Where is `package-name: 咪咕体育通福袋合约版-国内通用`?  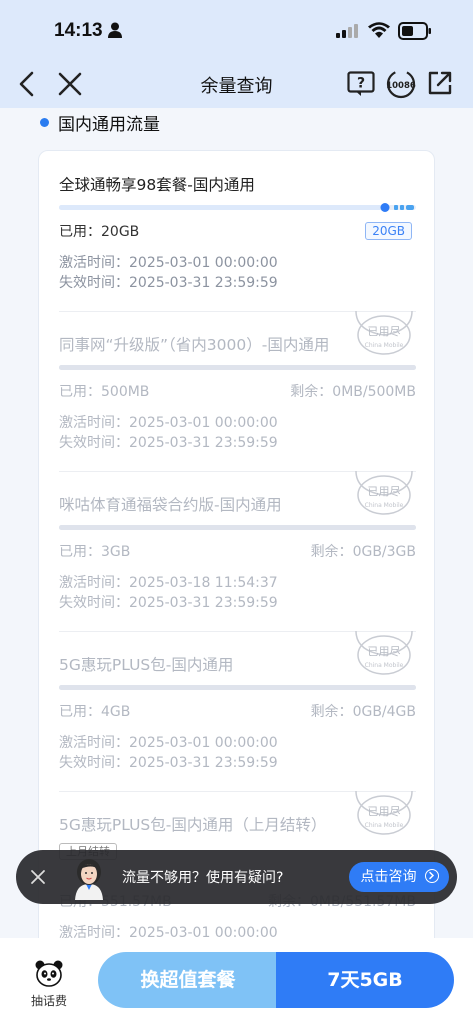
package-name: 咪咕体育通福袋合约版-国内通用 is located at coordinates (170, 505).